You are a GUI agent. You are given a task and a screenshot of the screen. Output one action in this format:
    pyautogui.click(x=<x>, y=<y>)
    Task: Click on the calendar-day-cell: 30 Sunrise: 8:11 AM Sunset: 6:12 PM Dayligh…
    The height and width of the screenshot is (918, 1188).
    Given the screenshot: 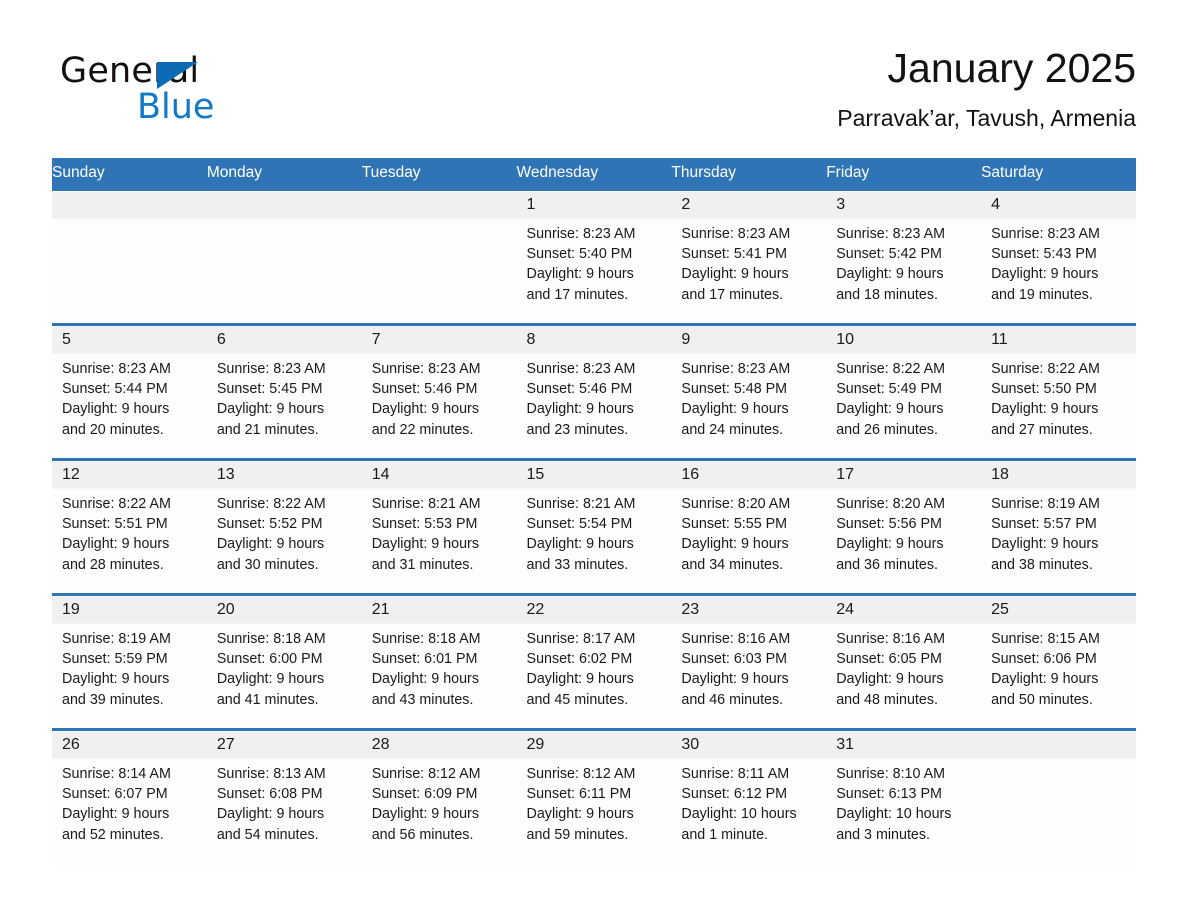 What is the action you would take?
    pyautogui.click(x=749, y=796)
    